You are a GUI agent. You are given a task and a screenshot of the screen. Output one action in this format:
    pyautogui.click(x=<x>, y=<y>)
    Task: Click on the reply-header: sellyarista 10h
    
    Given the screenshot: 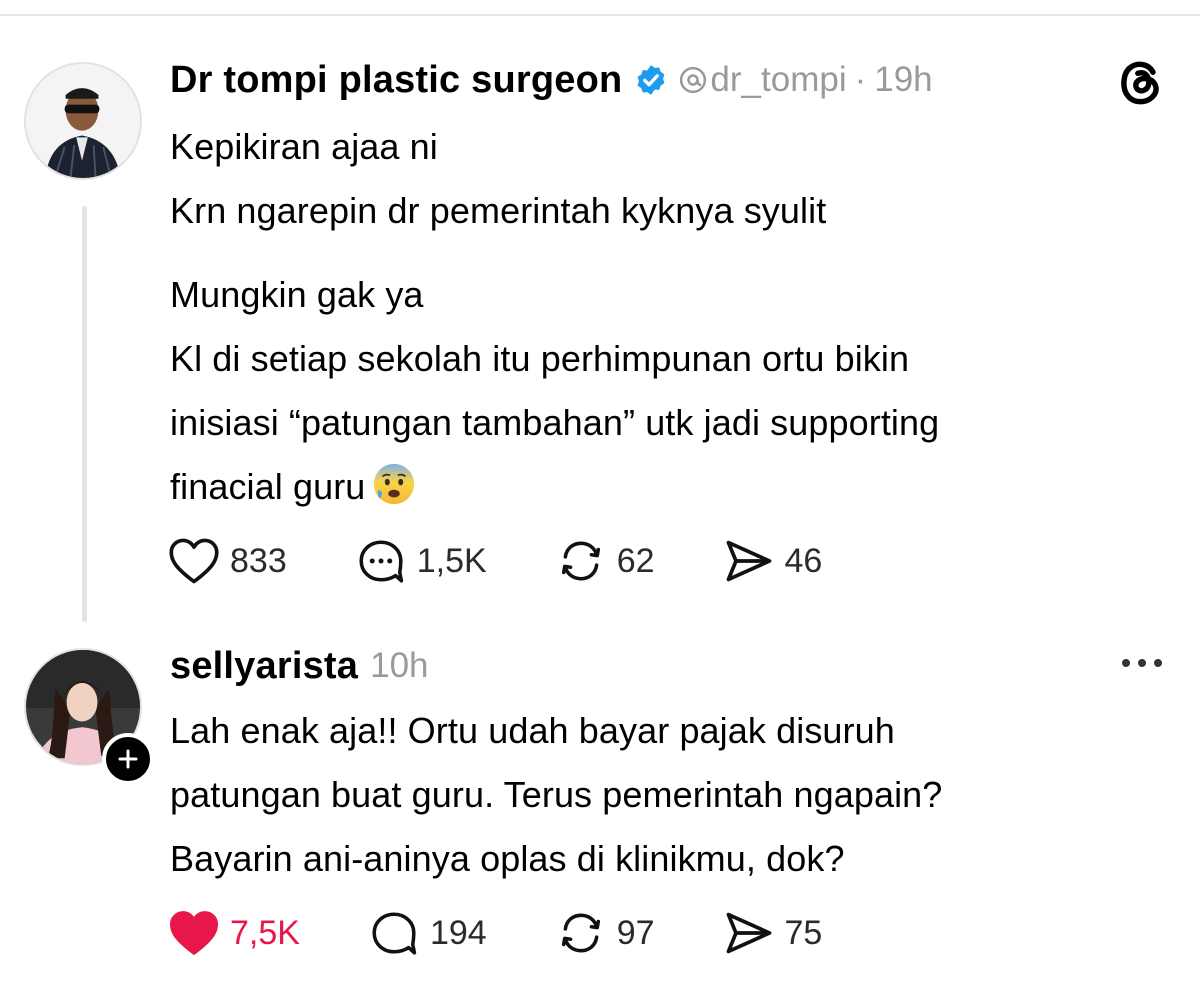 What is the action you would take?
    pyautogui.click(x=299, y=666)
    